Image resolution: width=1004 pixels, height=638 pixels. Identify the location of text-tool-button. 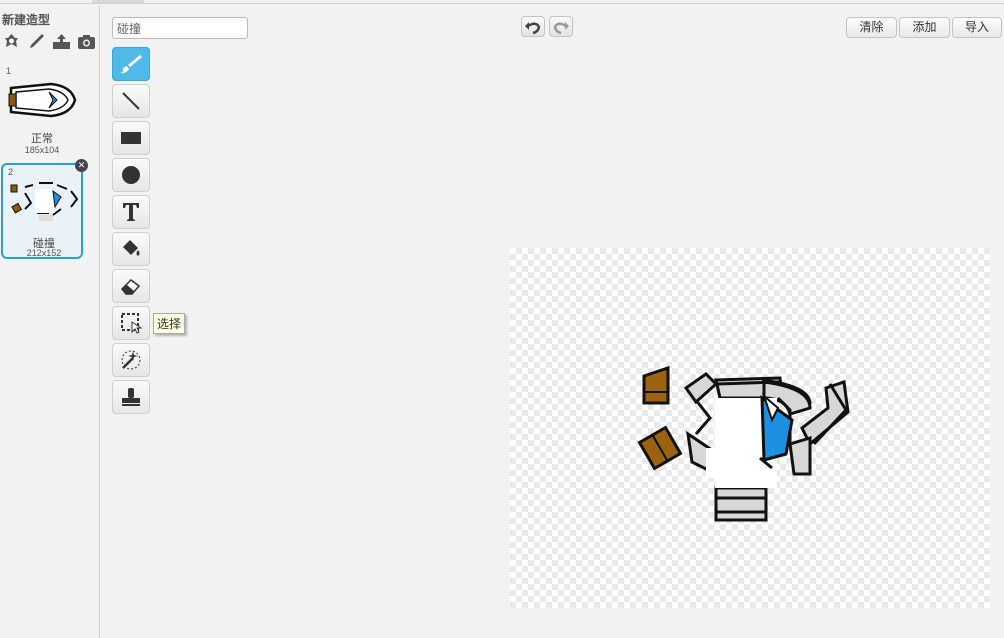
(131, 212).